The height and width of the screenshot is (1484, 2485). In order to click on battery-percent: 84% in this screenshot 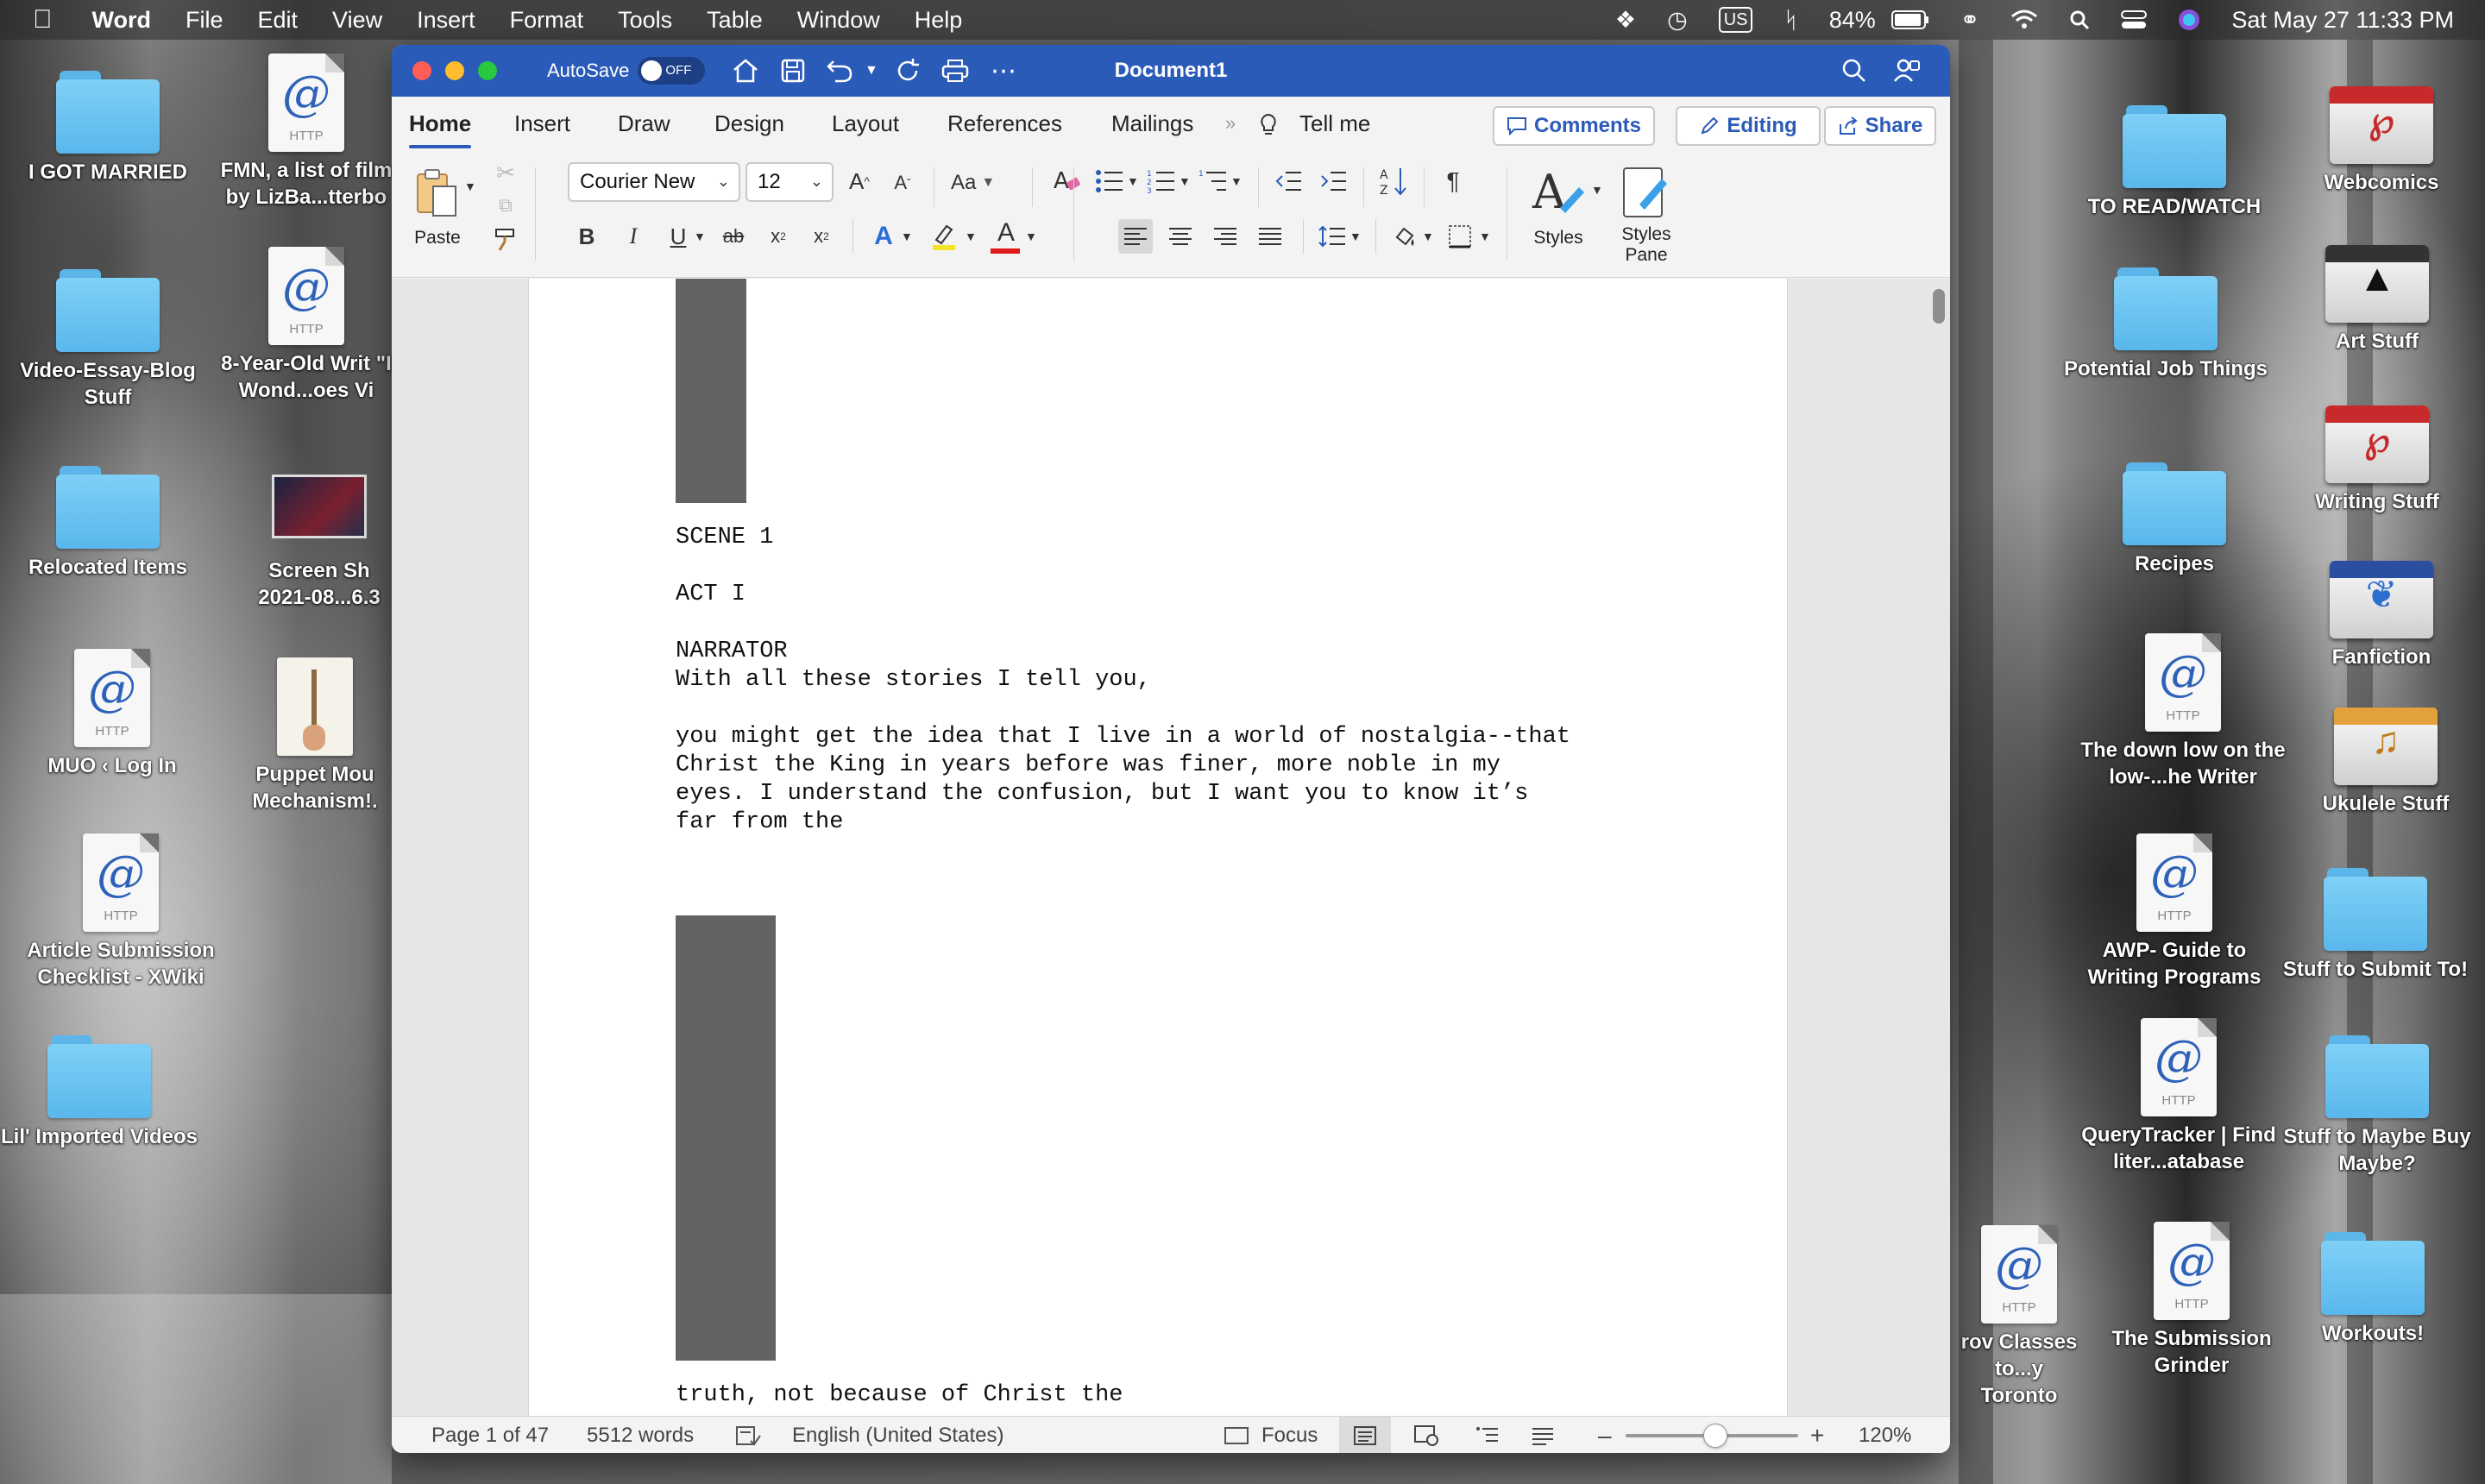, I will do `click(1853, 20)`.